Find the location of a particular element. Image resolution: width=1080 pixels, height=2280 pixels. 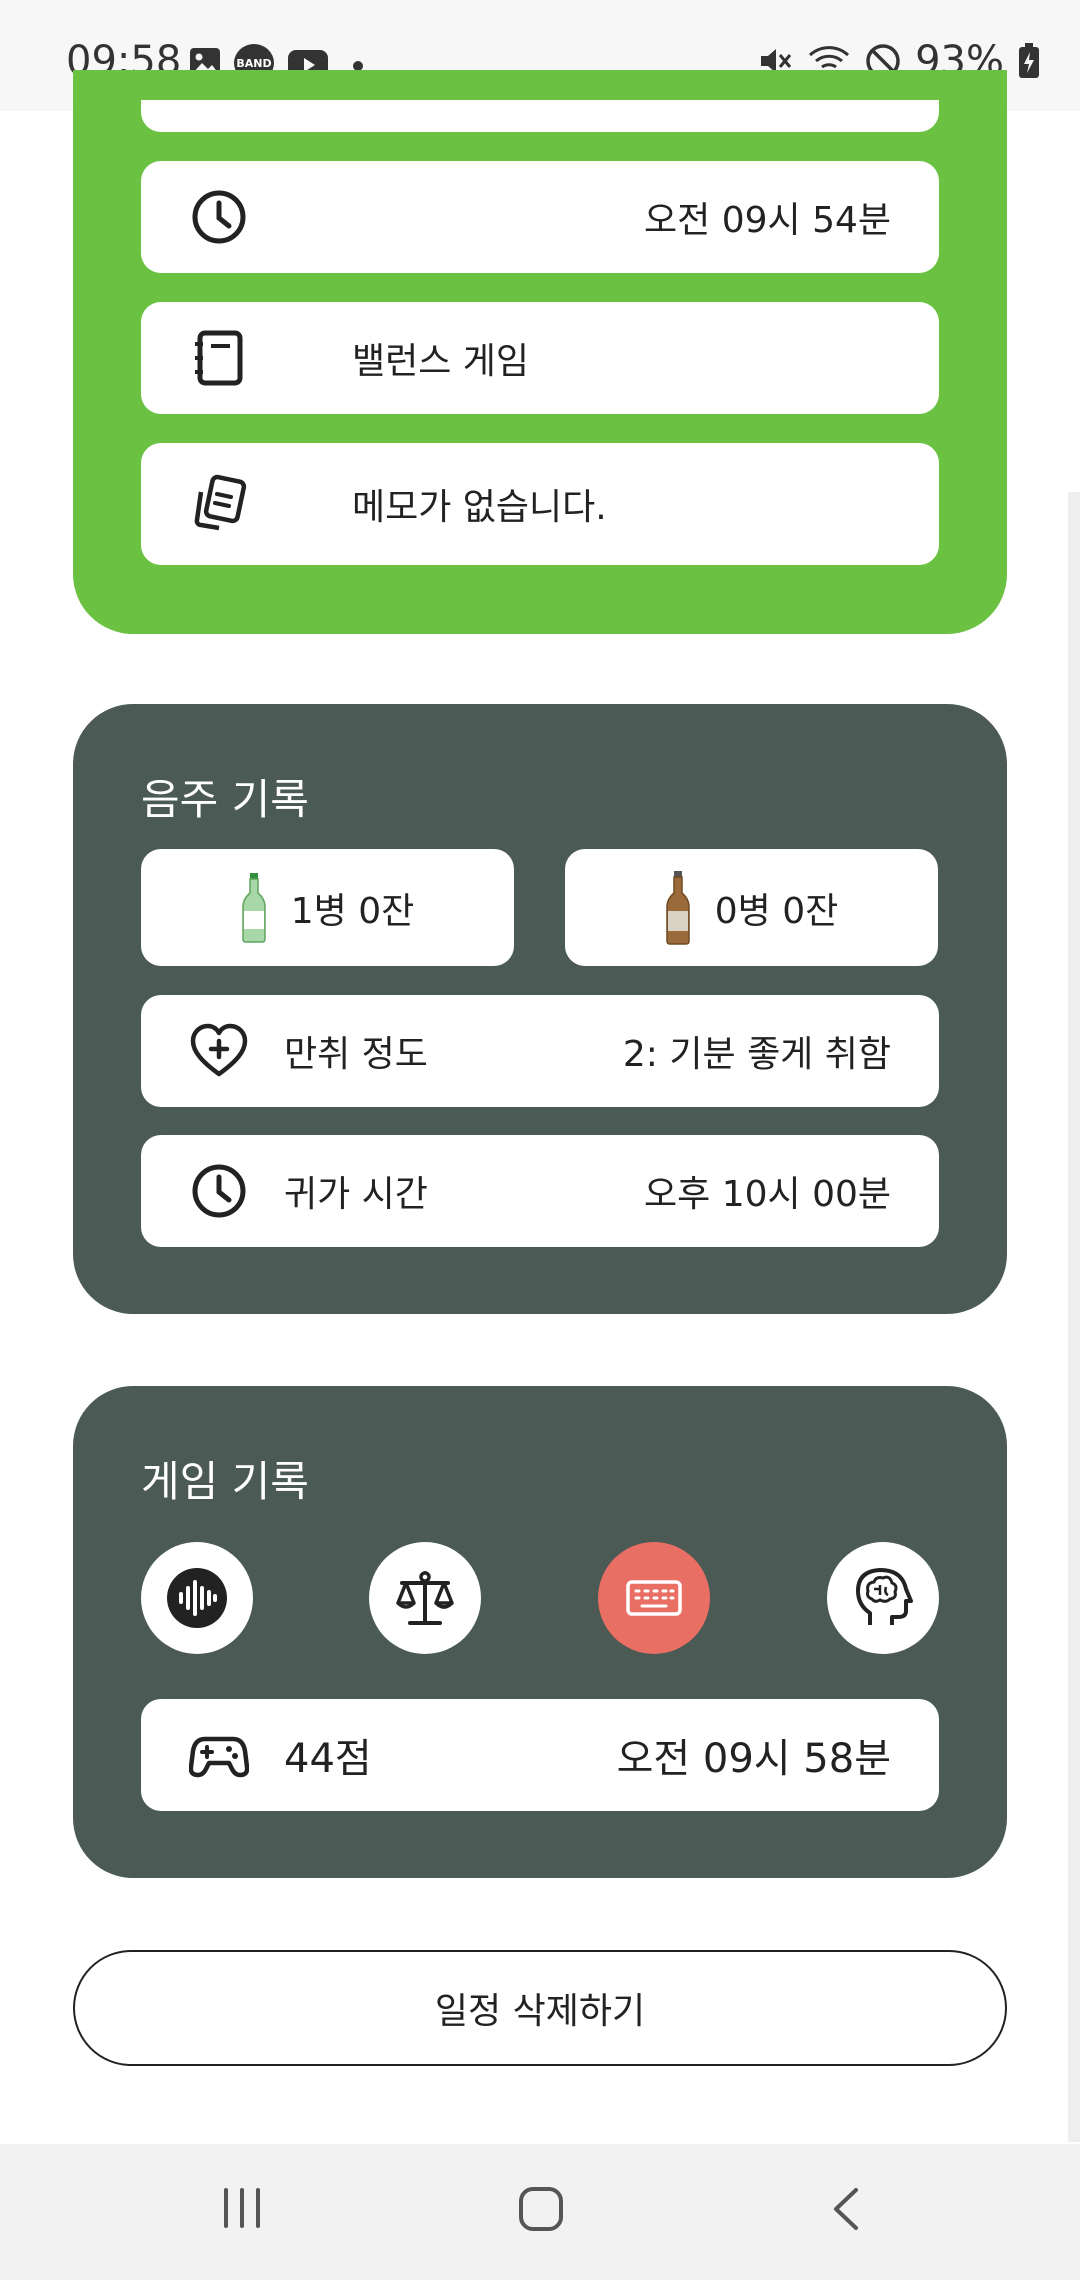

keyboard-icon is located at coordinates (654, 1598).